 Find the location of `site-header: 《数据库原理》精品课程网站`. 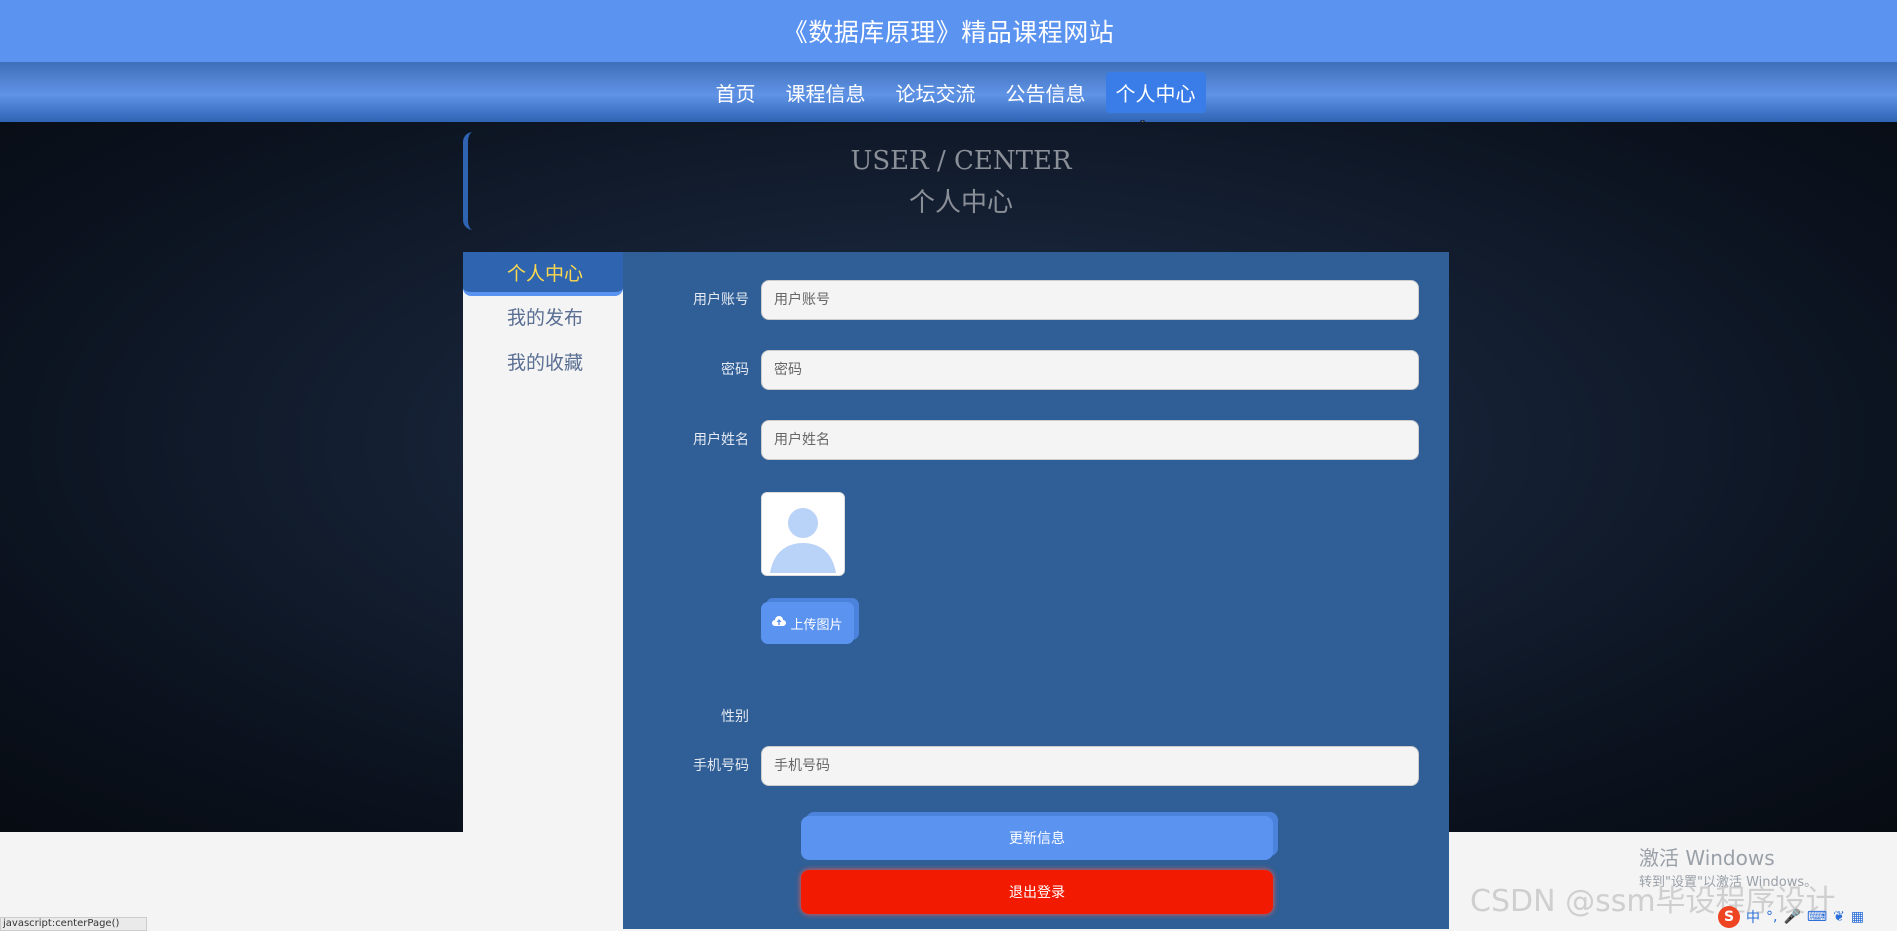

site-header: 《数据库原理》精品课程网站 is located at coordinates (948, 31).